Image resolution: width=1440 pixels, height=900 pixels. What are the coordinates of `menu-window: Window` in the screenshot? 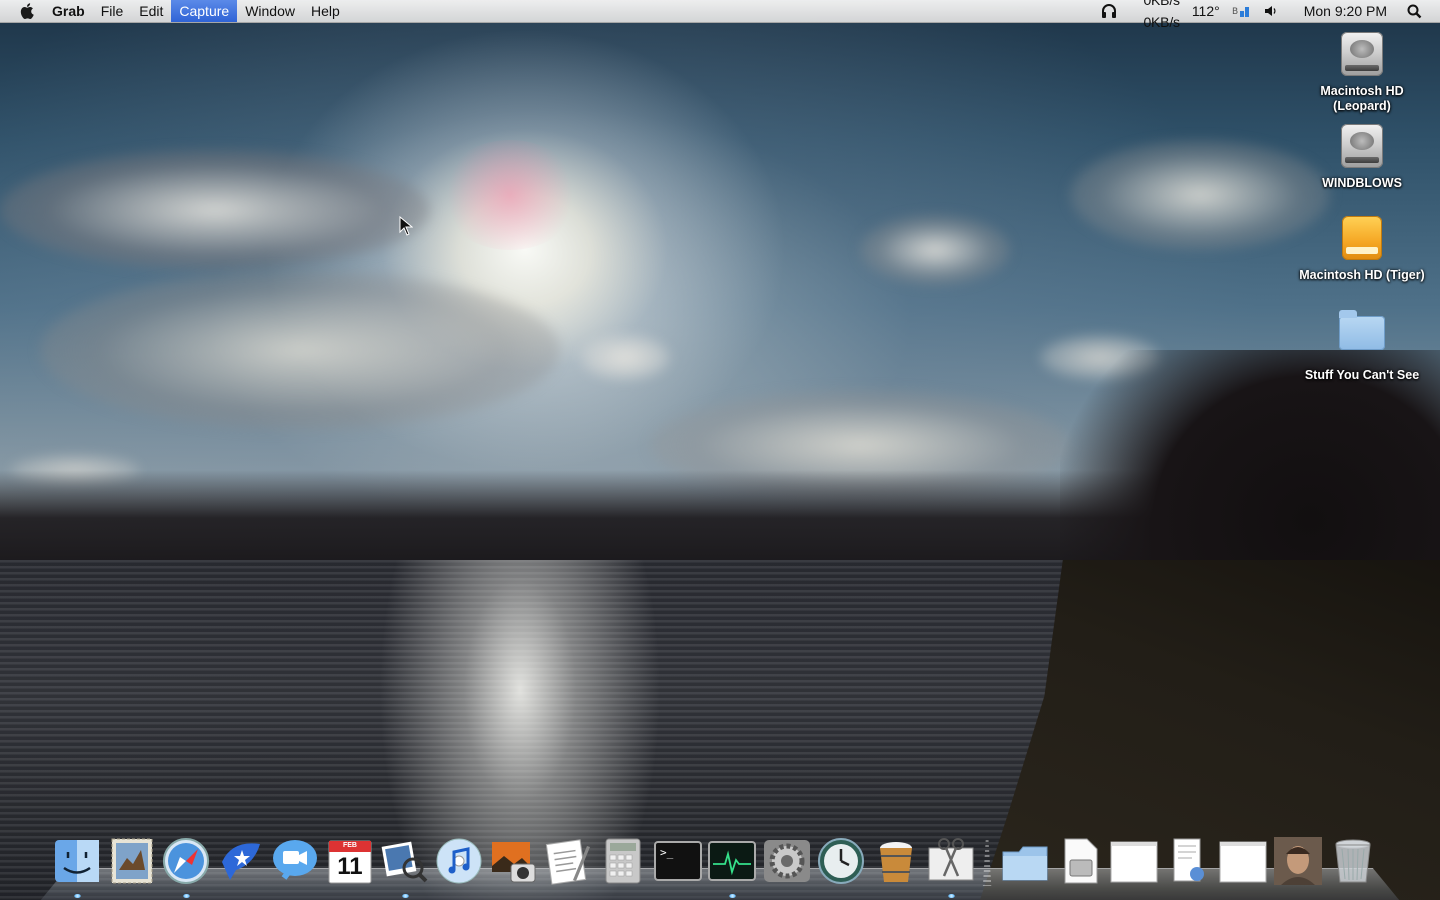 It's located at (270, 11).